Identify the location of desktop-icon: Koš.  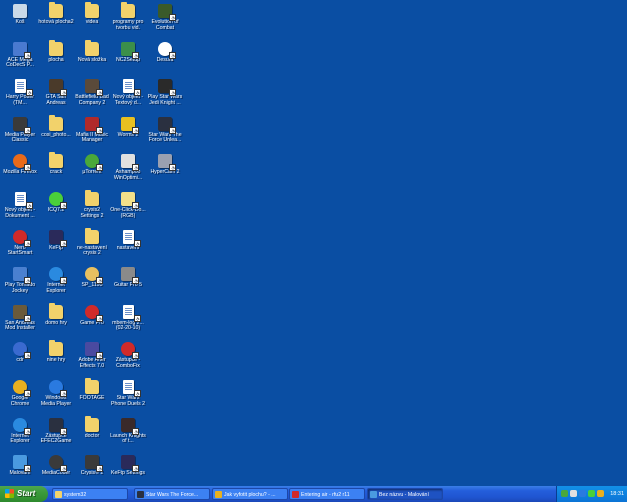
(20, 21).